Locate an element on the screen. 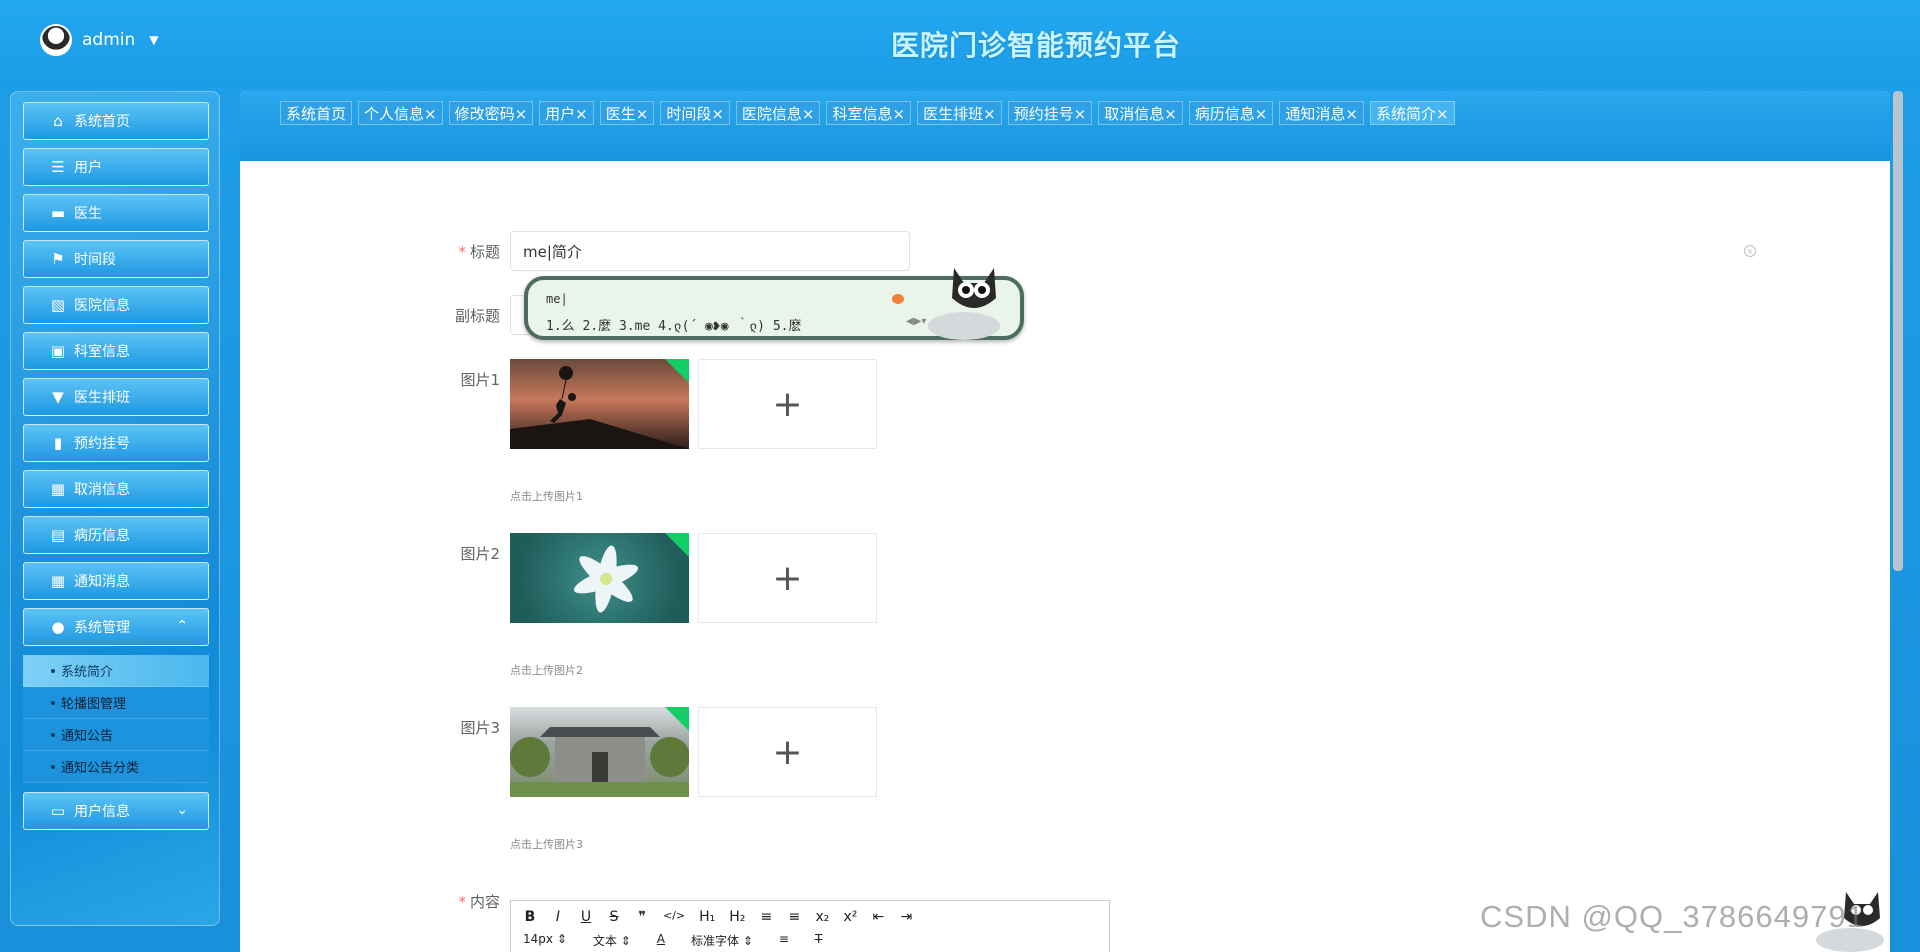 The height and width of the screenshot is (952, 1920). sidebar-item-booking: ▮ 预约挂号 is located at coordinates (116, 443).